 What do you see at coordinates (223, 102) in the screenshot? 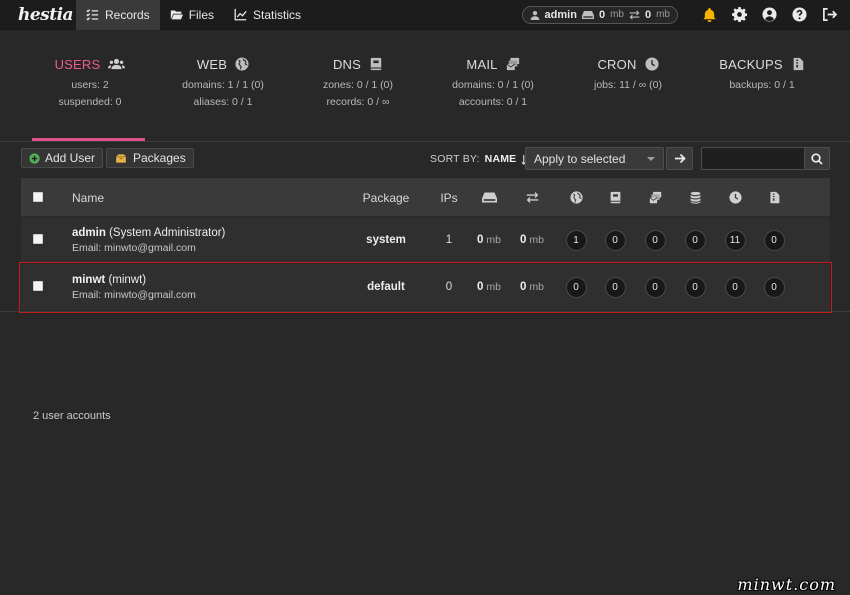
I see `stat-web-line2: aliases: 0 / 1` at bounding box center [223, 102].